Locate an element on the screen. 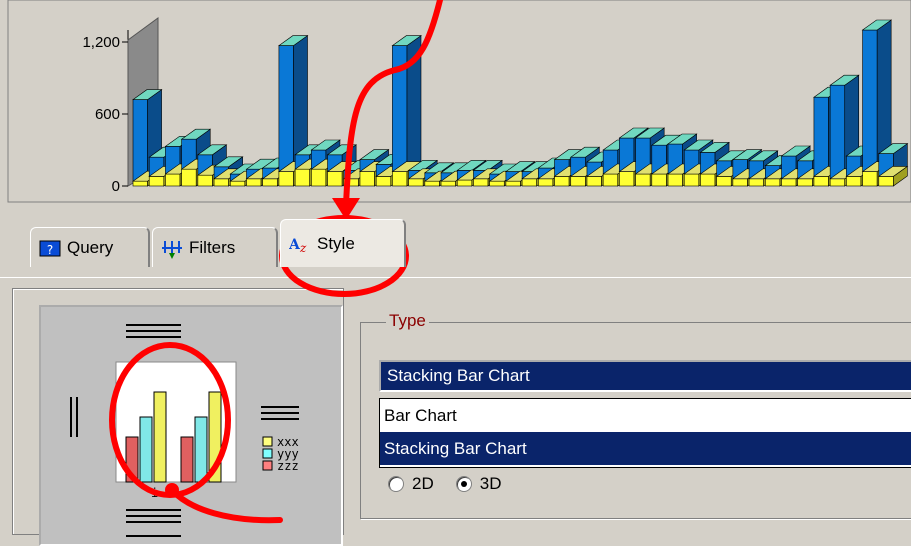  chart-type-dropdown-list: Bar Chart Stacking Bar Chart is located at coordinates (645, 433).